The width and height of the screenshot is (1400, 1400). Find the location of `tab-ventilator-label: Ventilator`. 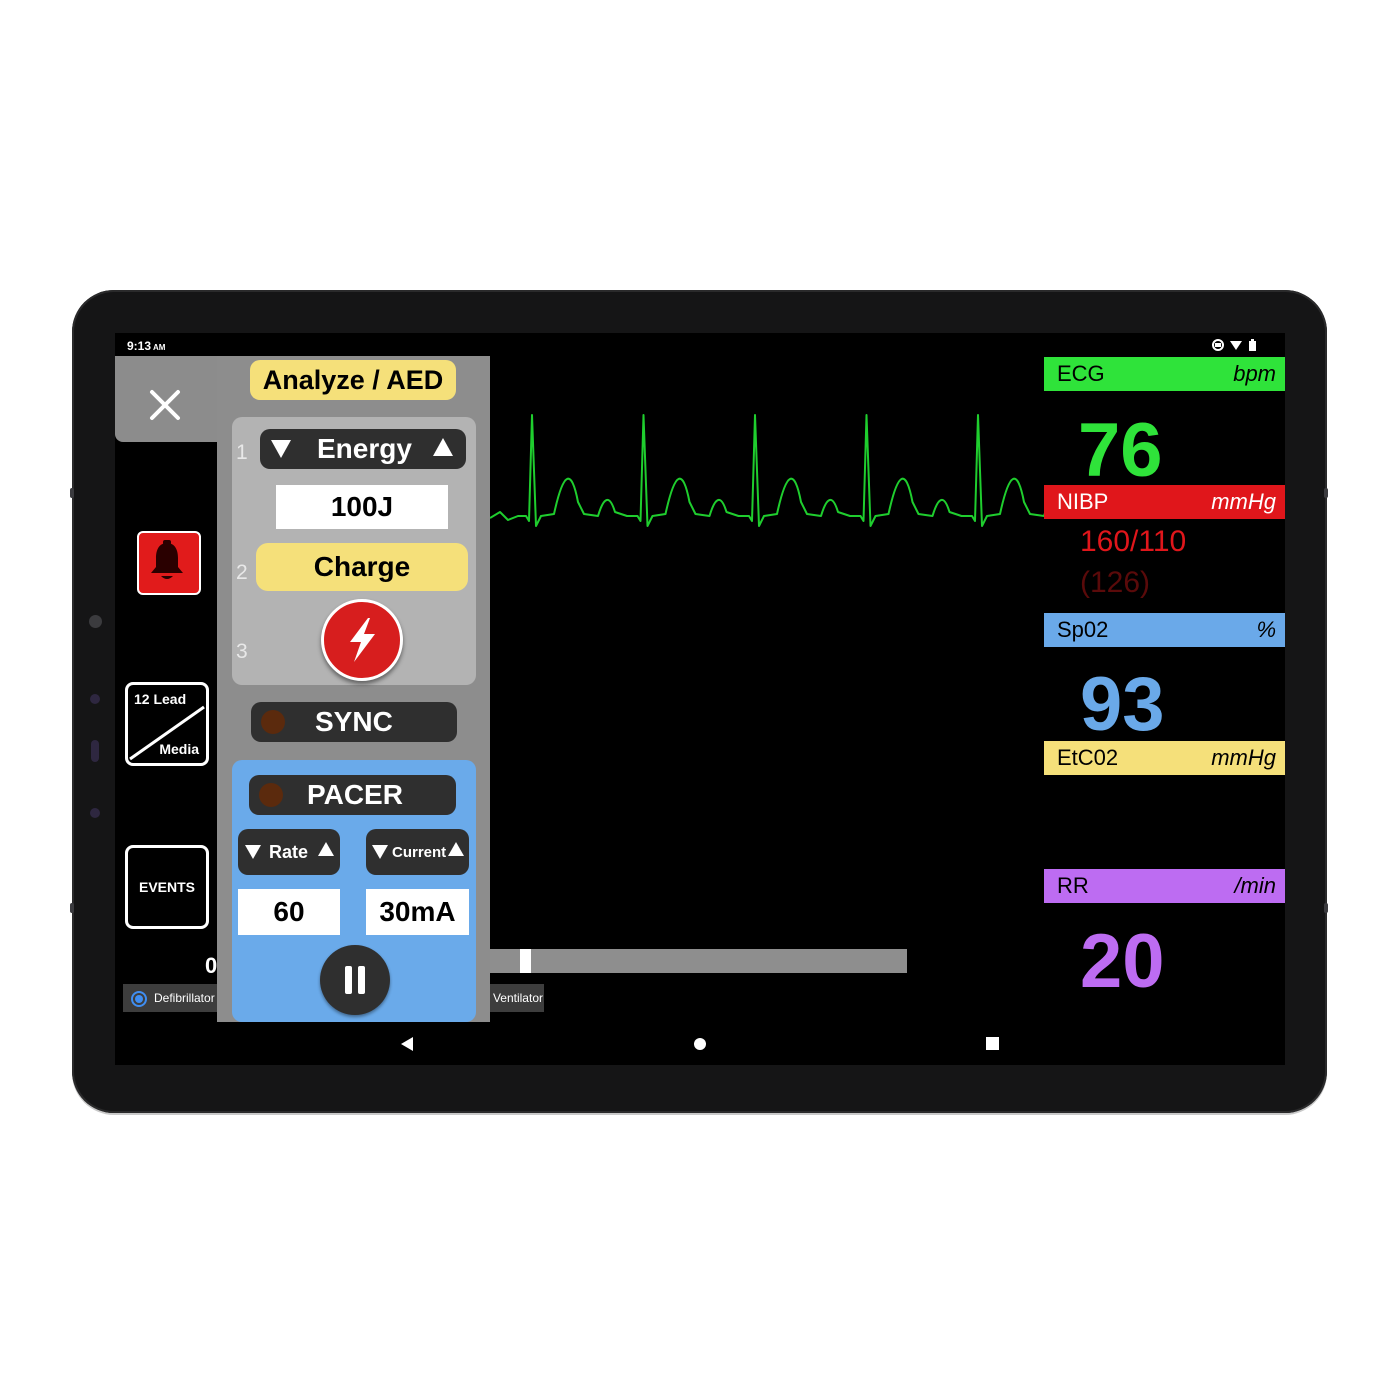

tab-ventilator-label: Ventilator is located at coordinates (517, 998).